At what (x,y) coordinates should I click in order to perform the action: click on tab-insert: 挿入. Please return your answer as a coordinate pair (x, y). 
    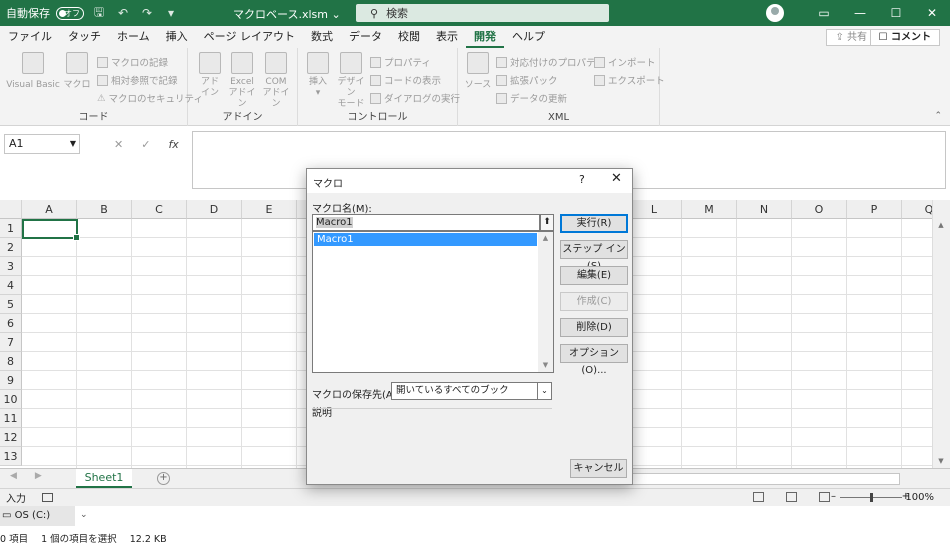
    Looking at the image, I should click on (177, 37).